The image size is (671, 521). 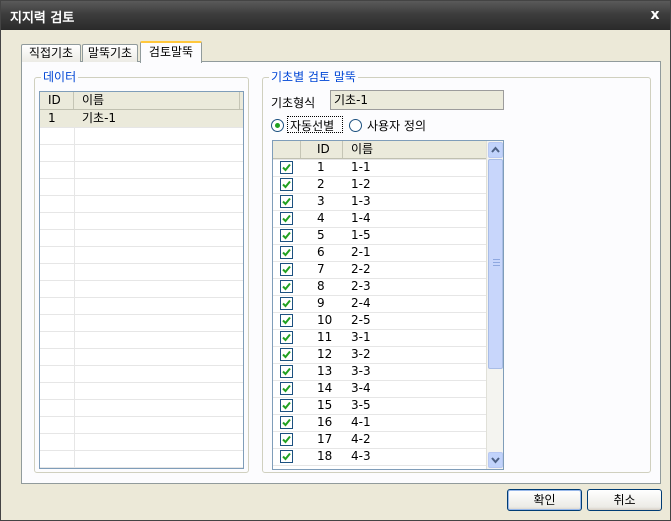 I want to click on row-name: 2-2, so click(x=361, y=269).